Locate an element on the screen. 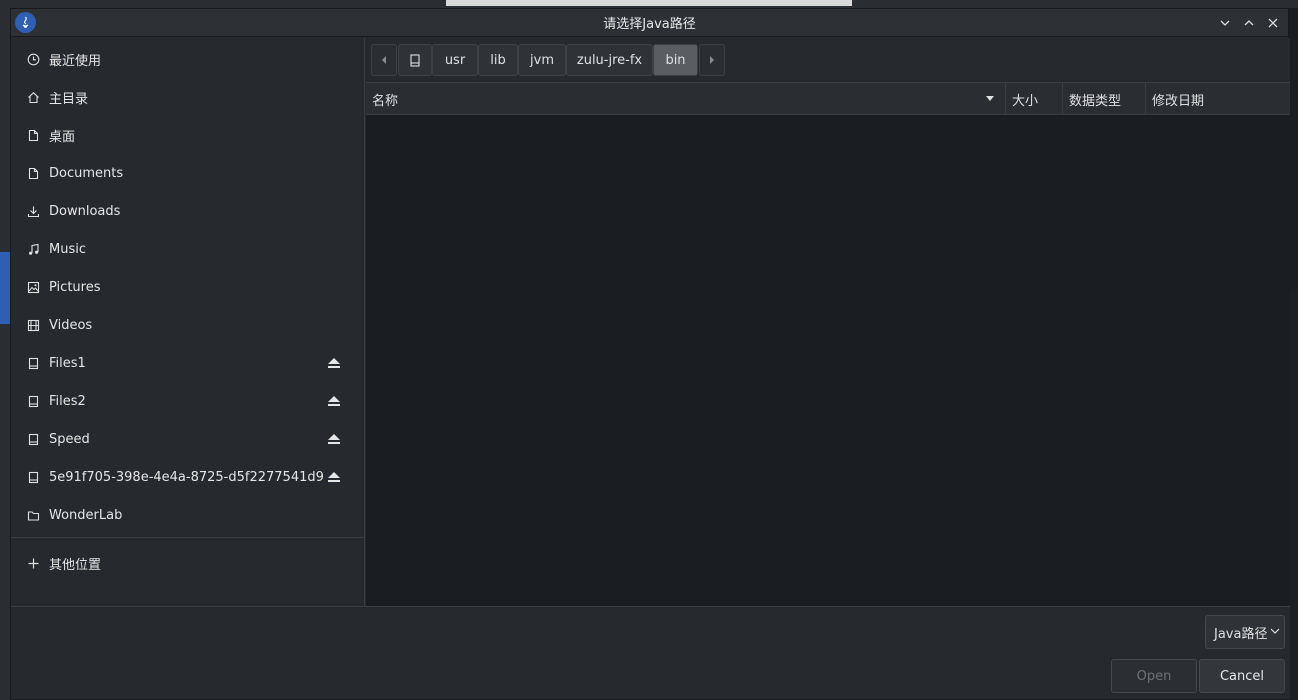  sidebar-item-label: Documents is located at coordinates (86, 173).